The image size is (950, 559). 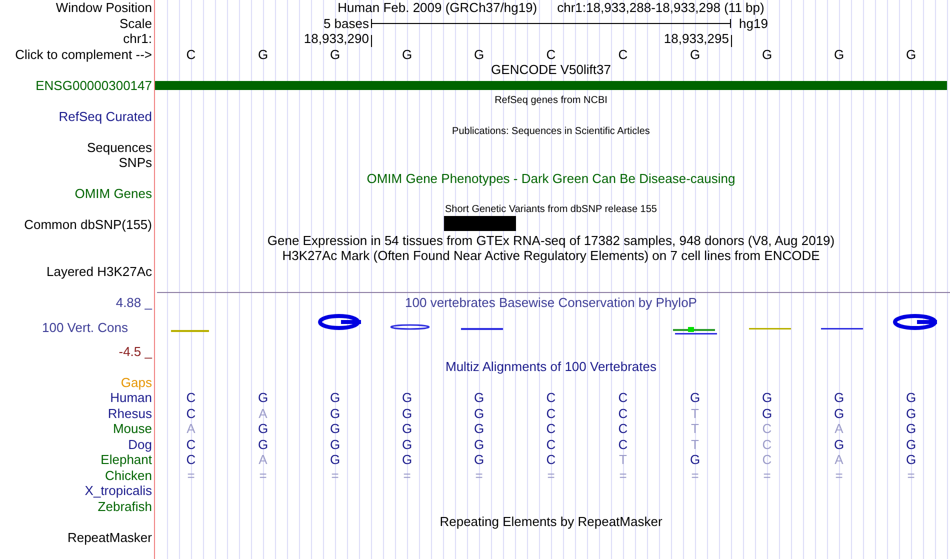 What do you see at coordinates (99, 271) in the screenshot?
I see `track-label: Layered H3K27Ac` at bounding box center [99, 271].